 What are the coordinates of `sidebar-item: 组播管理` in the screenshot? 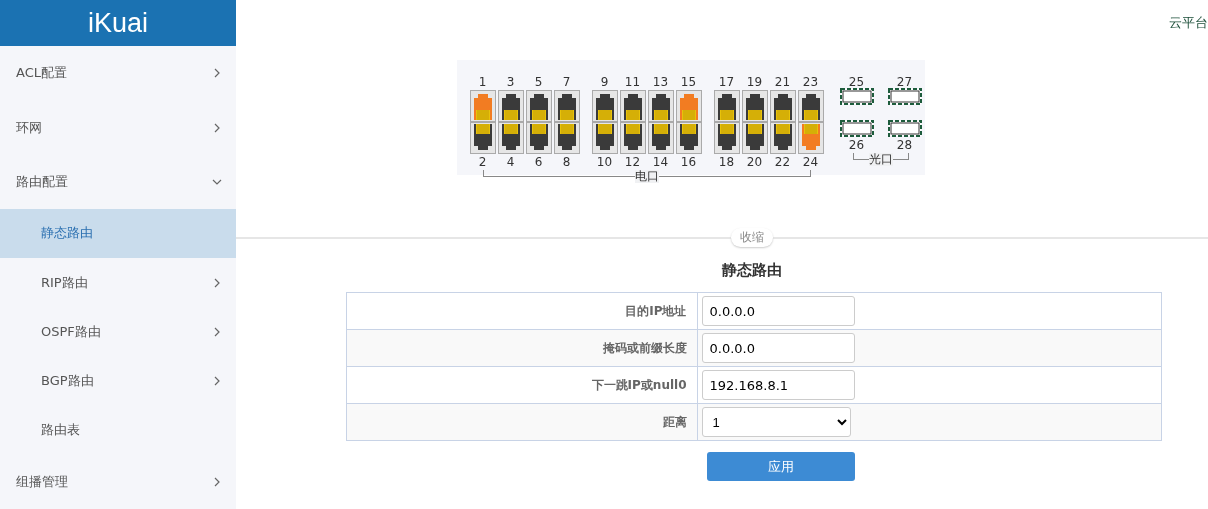 It's located at (118, 481).